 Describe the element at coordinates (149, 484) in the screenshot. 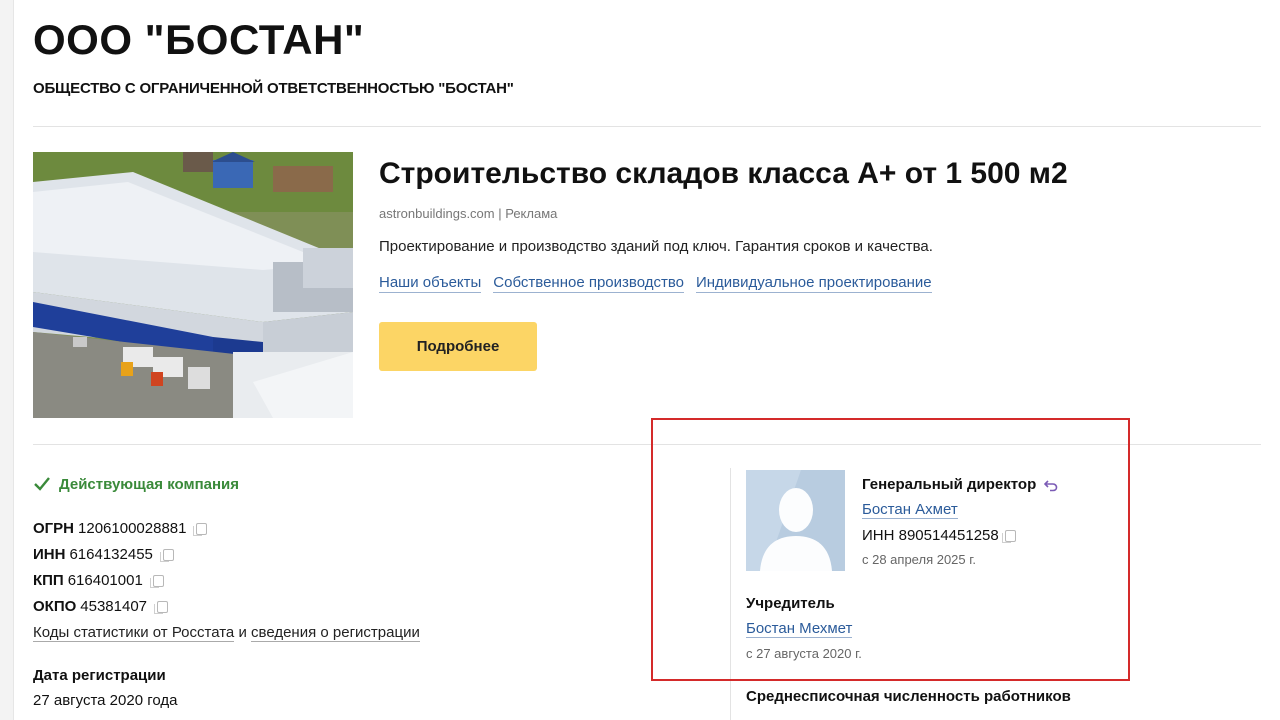

I see `status-label: Действующая компания` at that location.